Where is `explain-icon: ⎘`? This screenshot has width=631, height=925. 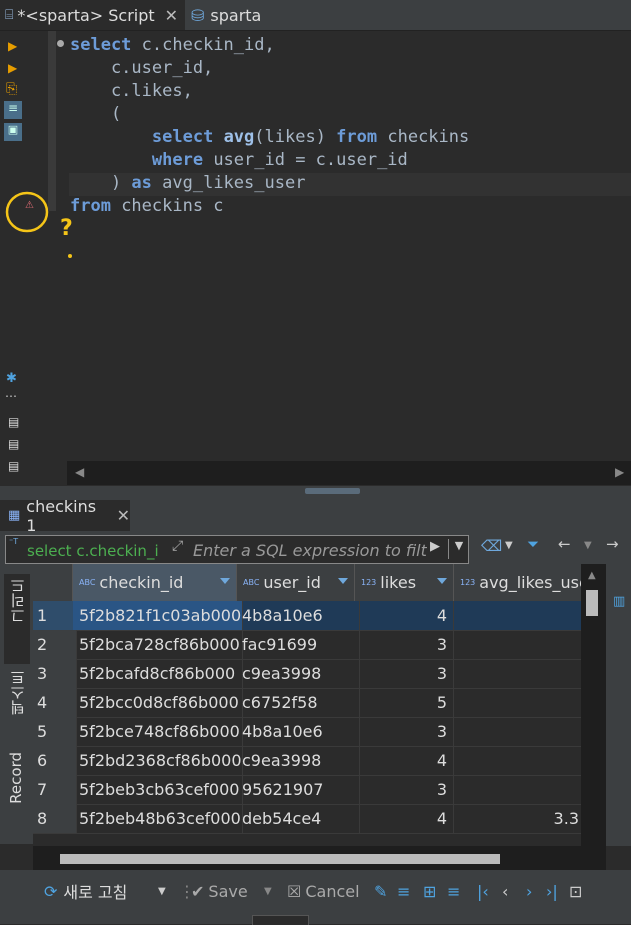 explain-icon: ⎘ is located at coordinates (11, 89).